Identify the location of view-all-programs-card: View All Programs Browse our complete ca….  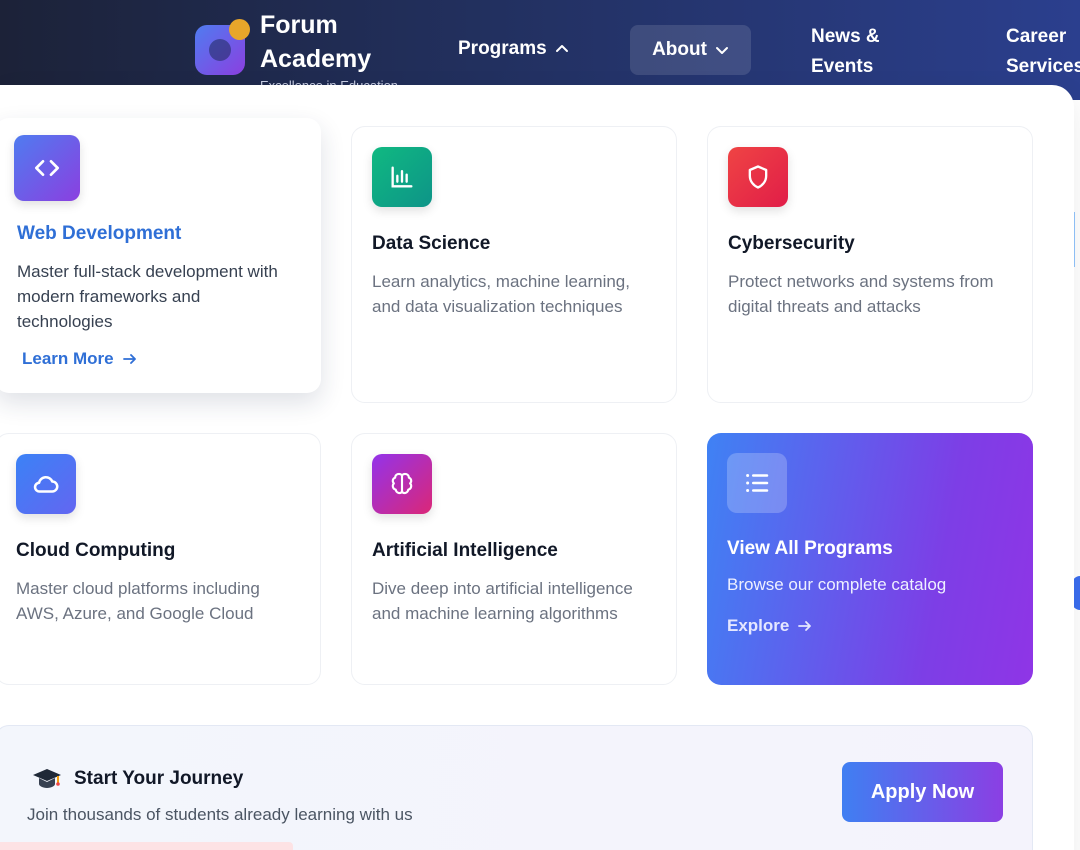
(870, 559).